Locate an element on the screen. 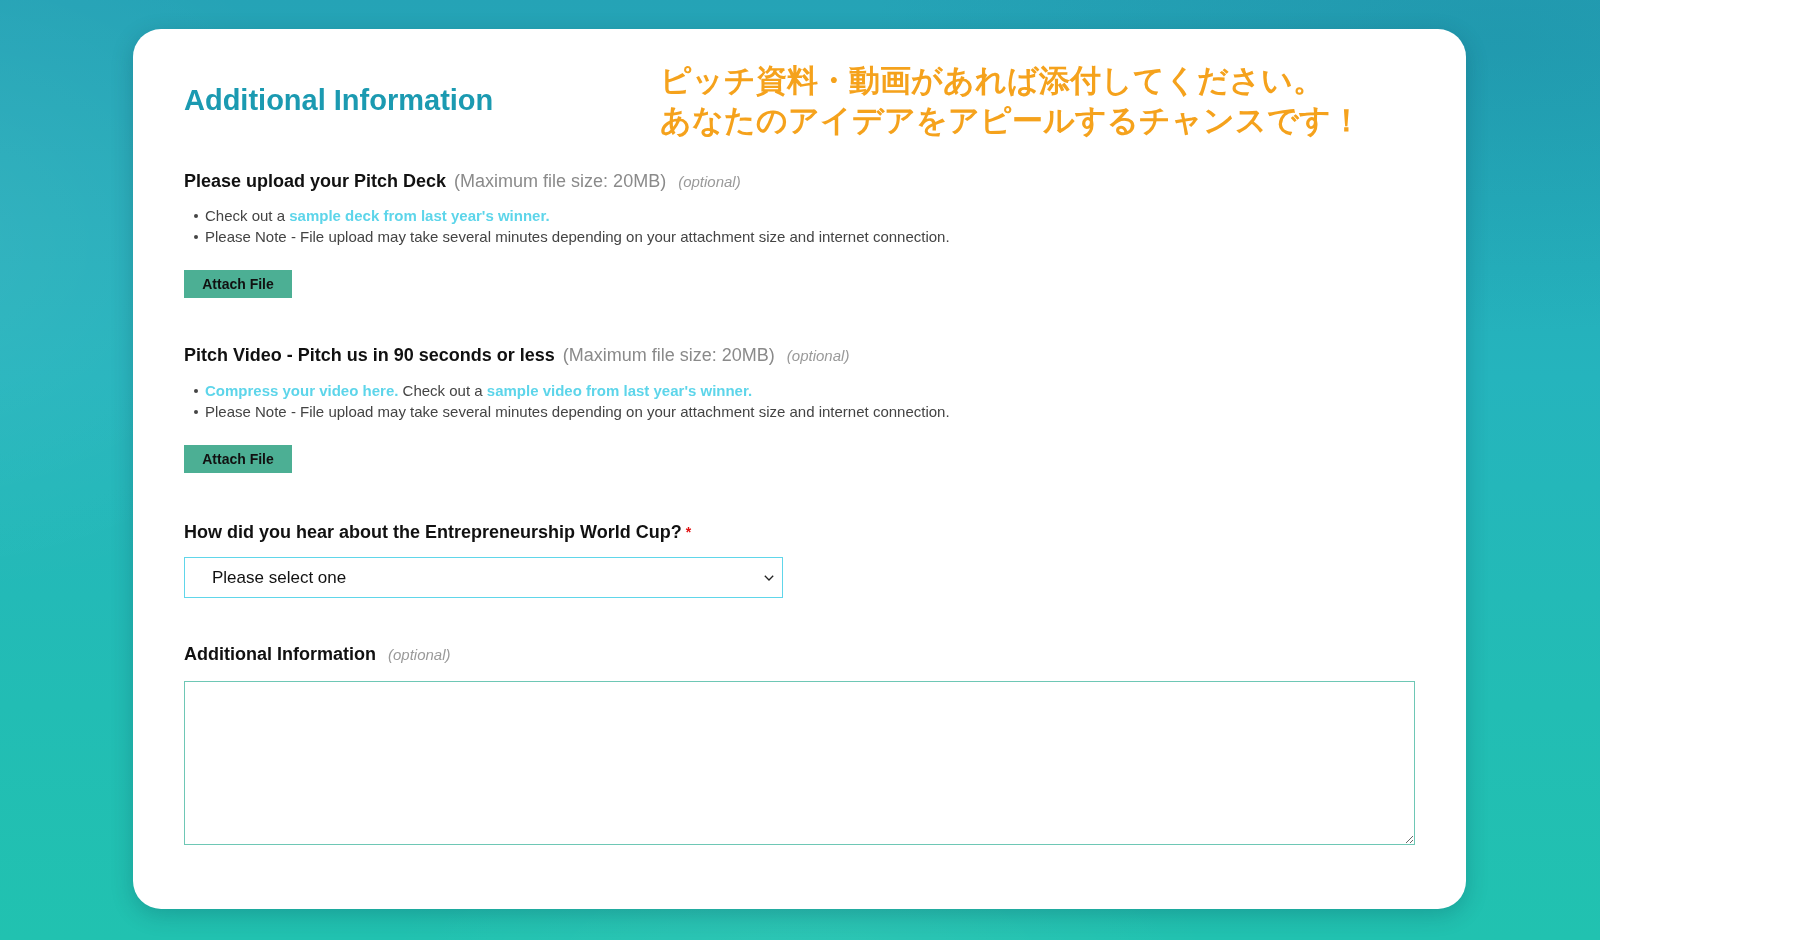  promo-text: あなたのアイデアをアピールするチャンスです！ is located at coordinates (1011, 120).